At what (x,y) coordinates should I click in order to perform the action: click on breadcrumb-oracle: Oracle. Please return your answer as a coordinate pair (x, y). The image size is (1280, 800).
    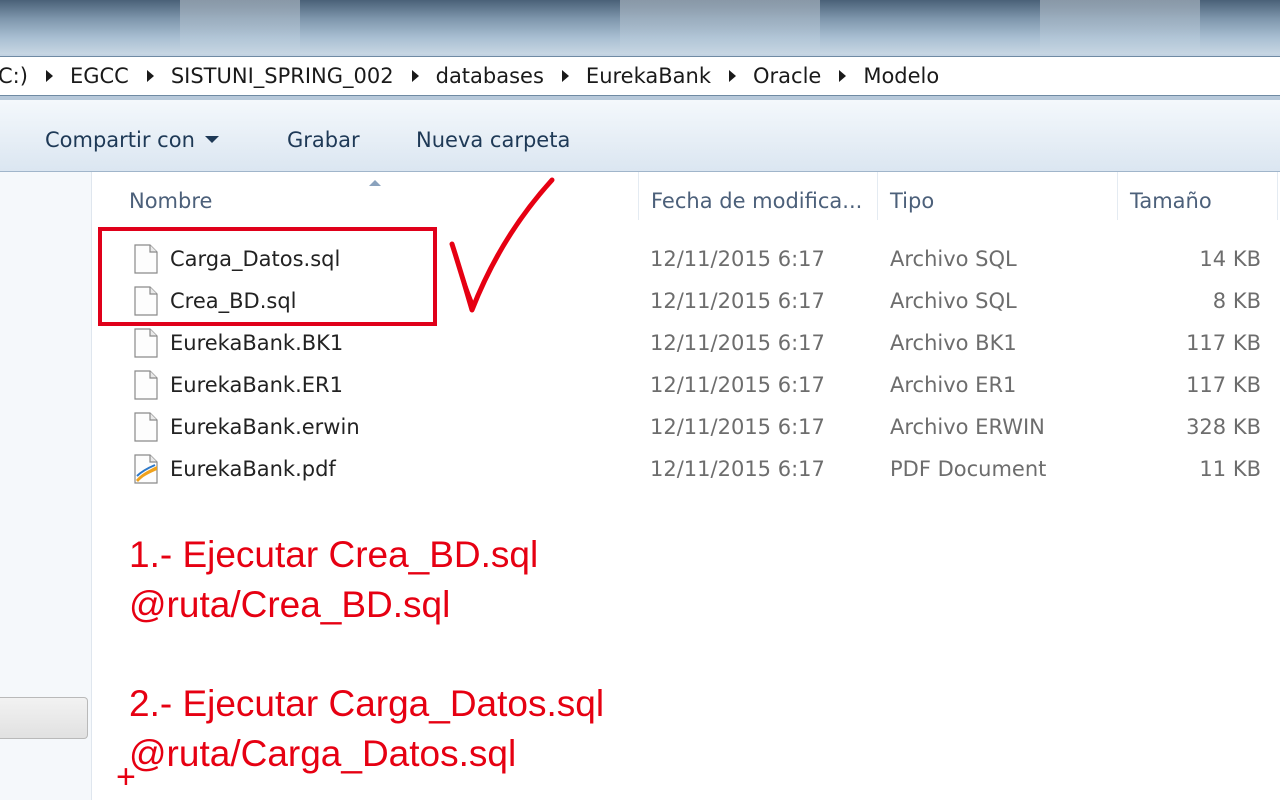
    Looking at the image, I should click on (787, 76).